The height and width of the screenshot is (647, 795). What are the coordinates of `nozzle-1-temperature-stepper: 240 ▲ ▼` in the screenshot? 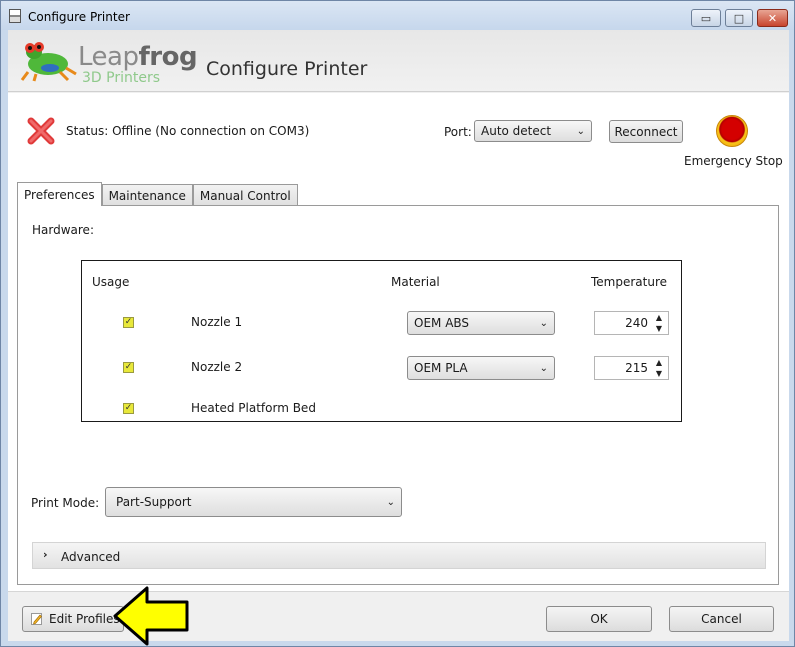 It's located at (631, 323).